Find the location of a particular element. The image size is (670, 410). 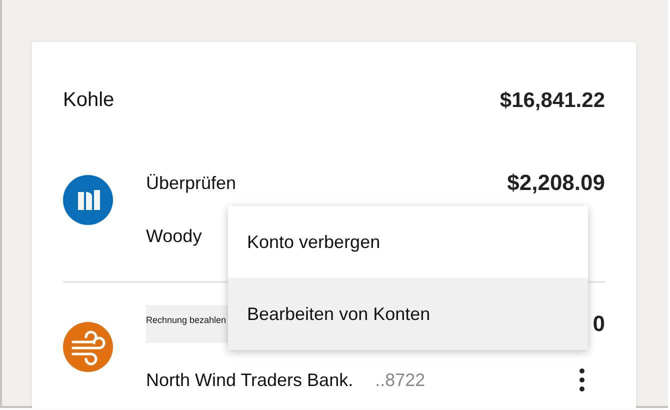

more-options-icon is located at coordinates (582, 380).